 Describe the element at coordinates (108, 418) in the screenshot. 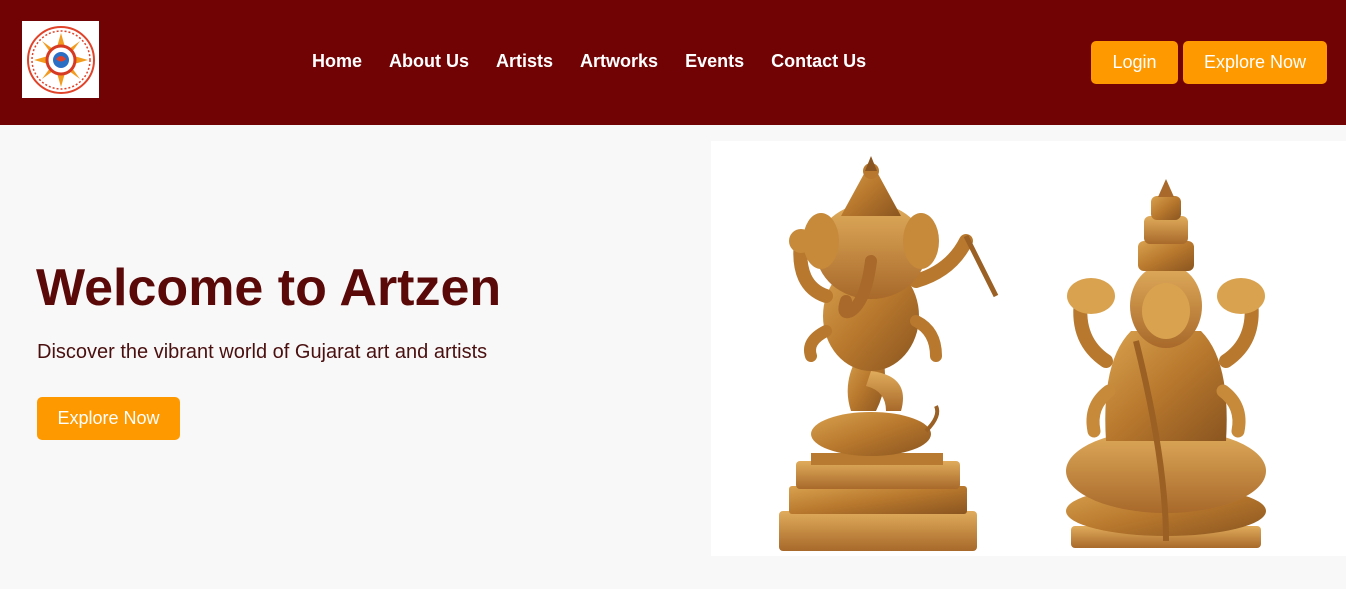

I see `hero-explore-button: Explore Now` at that location.